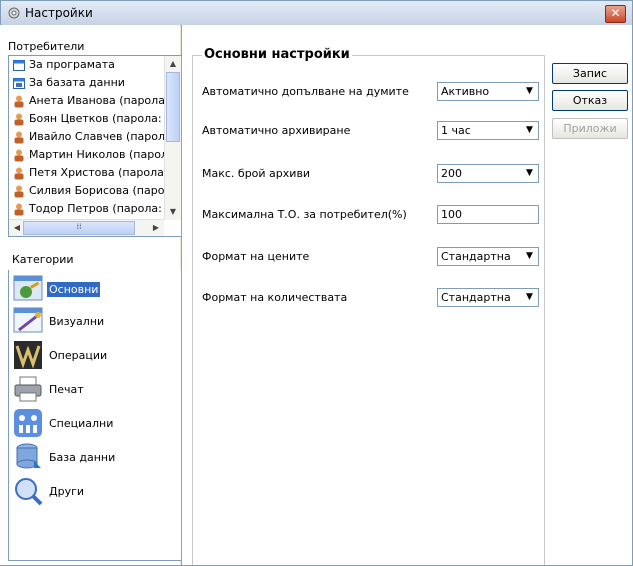 The height and width of the screenshot is (566, 633). What do you see at coordinates (456, 130) in the screenshot?
I see `autoarchive-value: 1 час` at bounding box center [456, 130].